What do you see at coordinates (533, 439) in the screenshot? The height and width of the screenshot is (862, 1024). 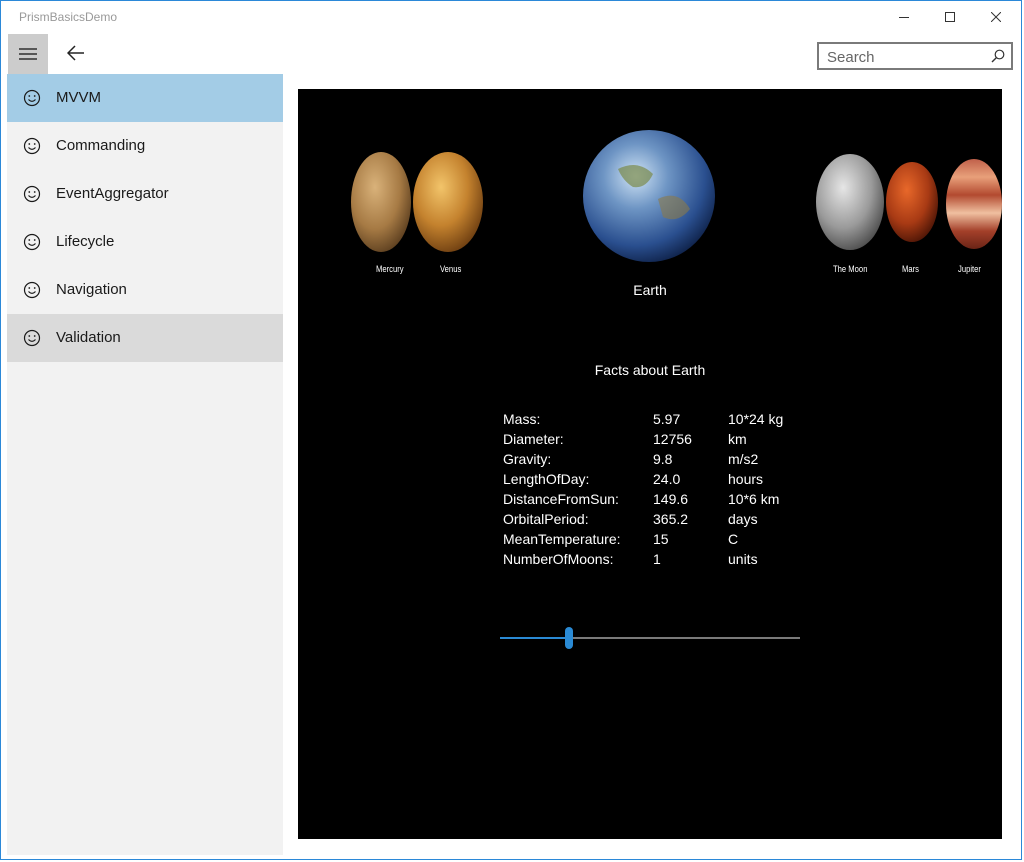 I see `fact-name: Diameter:` at bounding box center [533, 439].